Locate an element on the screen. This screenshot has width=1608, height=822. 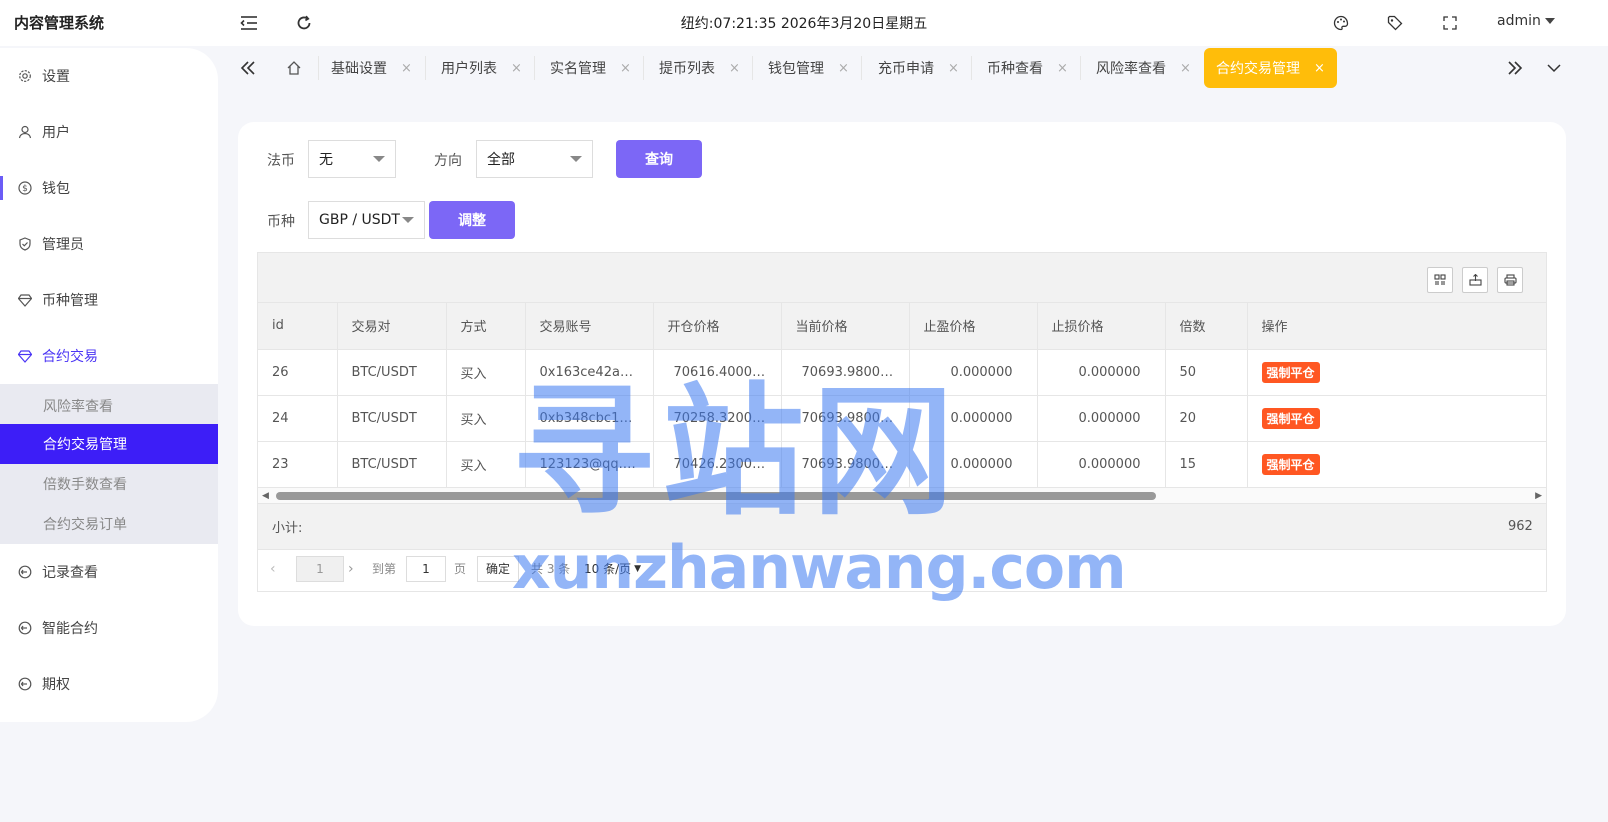
sidebar-item-admin: 管理员 is located at coordinates (109, 244).